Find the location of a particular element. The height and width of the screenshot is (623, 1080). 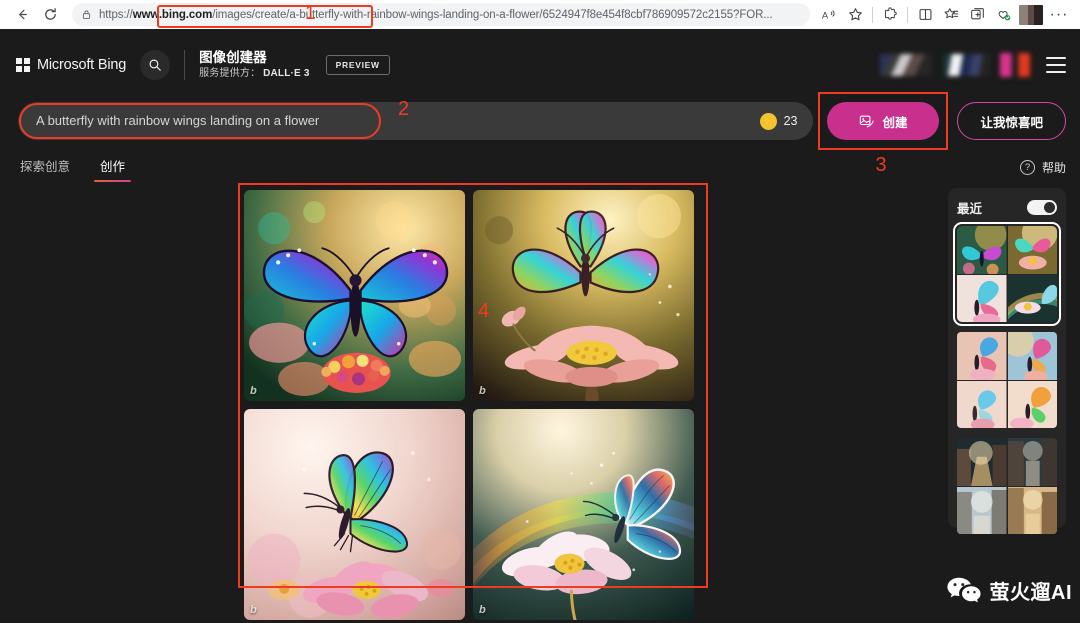

tab-explore-ideas: 探索创意 is located at coordinates (45, 169).